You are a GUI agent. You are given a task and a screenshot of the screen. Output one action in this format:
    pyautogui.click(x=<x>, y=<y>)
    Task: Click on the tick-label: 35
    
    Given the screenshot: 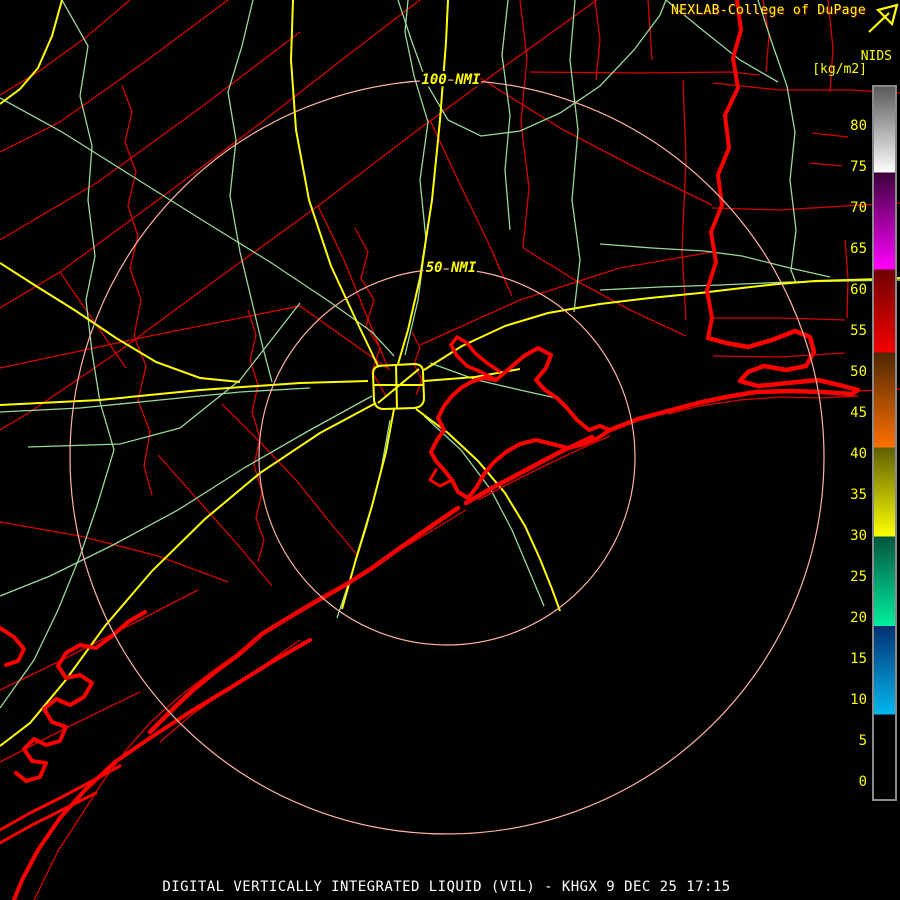 What is the action you would take?
    pyautogui.click(x=858, y=495)
    